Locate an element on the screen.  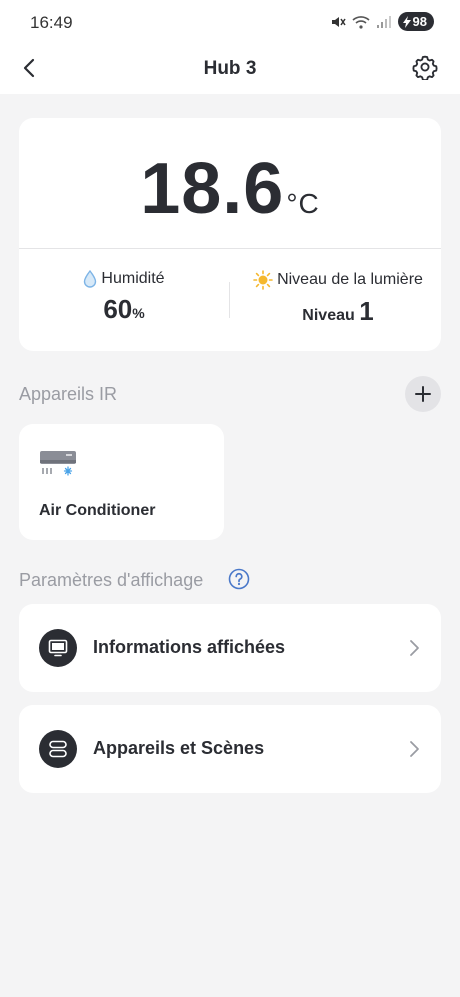
light-metric: Niveau de la lumière Niveau 1 is located at coordinates (338, 298).